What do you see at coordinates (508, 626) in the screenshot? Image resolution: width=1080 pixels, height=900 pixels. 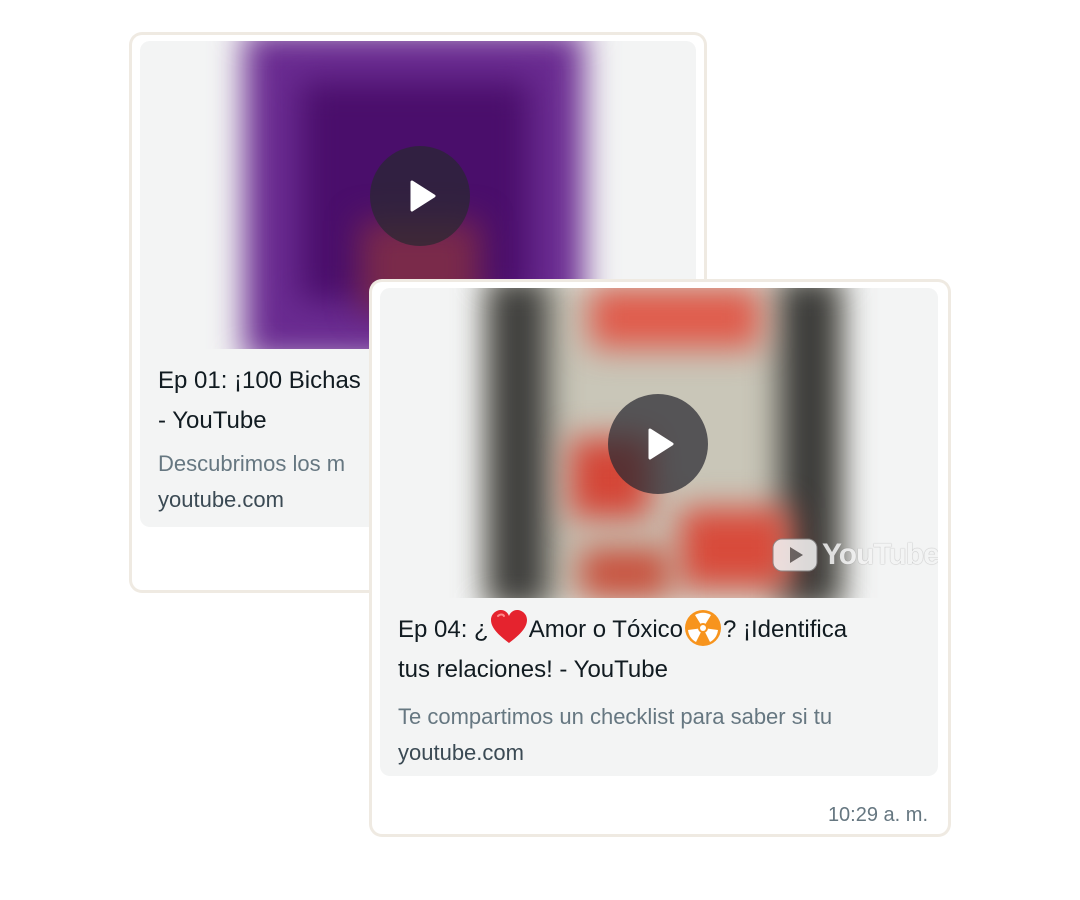 I see `heart-emoji-icon` at bounding box center [508, 626].